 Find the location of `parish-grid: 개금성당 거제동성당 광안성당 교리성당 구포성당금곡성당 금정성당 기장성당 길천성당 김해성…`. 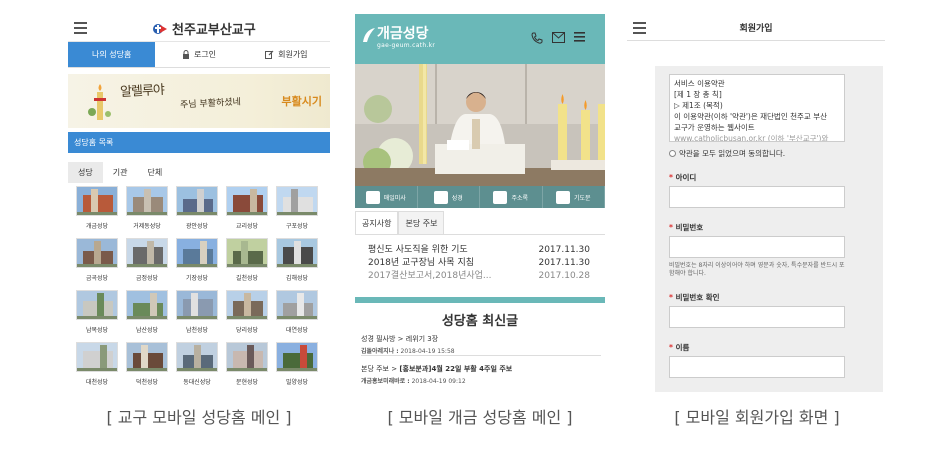

parish-grid: 개금성당 거제동성당 광안성당 교리성당 구포성당금곡성당 금정성당 기장성당 길천성당 김해성… is located at coordinates (201, 286).